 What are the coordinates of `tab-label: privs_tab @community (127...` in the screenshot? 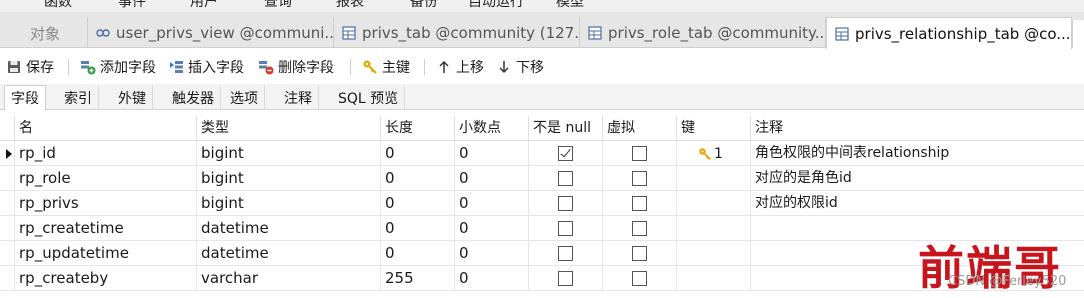 It's located at (471, 33).